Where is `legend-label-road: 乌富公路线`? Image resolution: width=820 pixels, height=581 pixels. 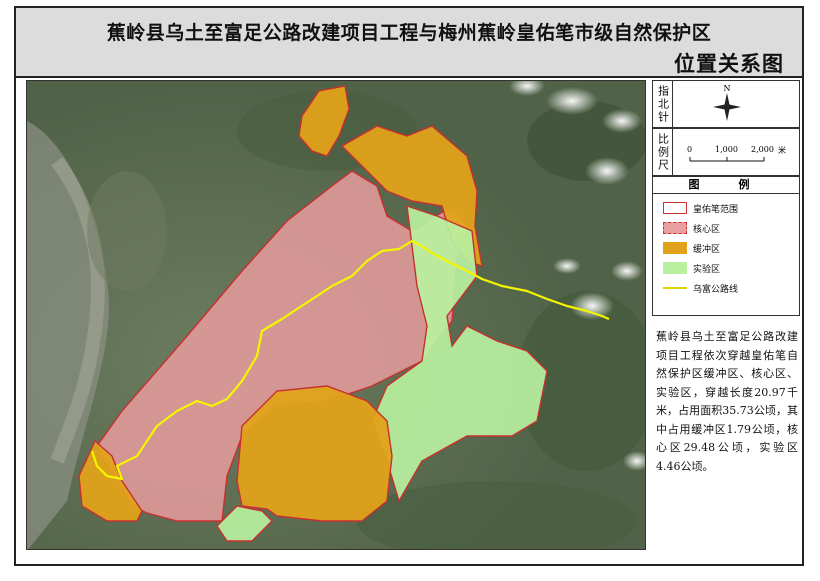
legend-label-road: 乌富公路线 is located at coordinates (716, 289).